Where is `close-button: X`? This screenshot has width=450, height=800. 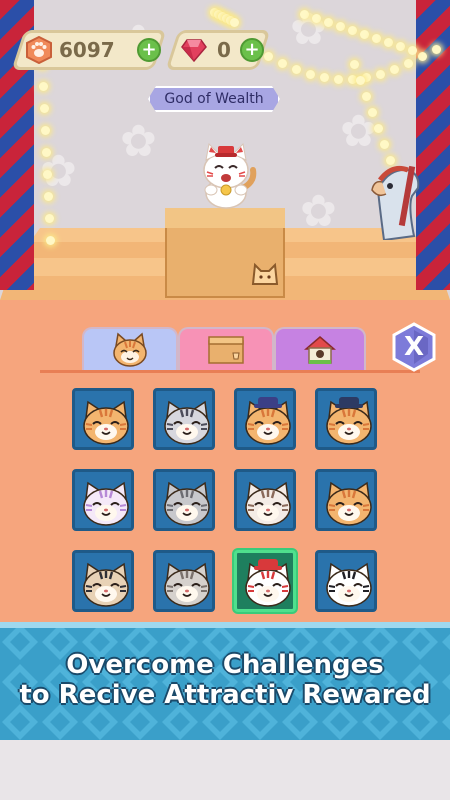 close-button: X is located at coordinates (414, 347).